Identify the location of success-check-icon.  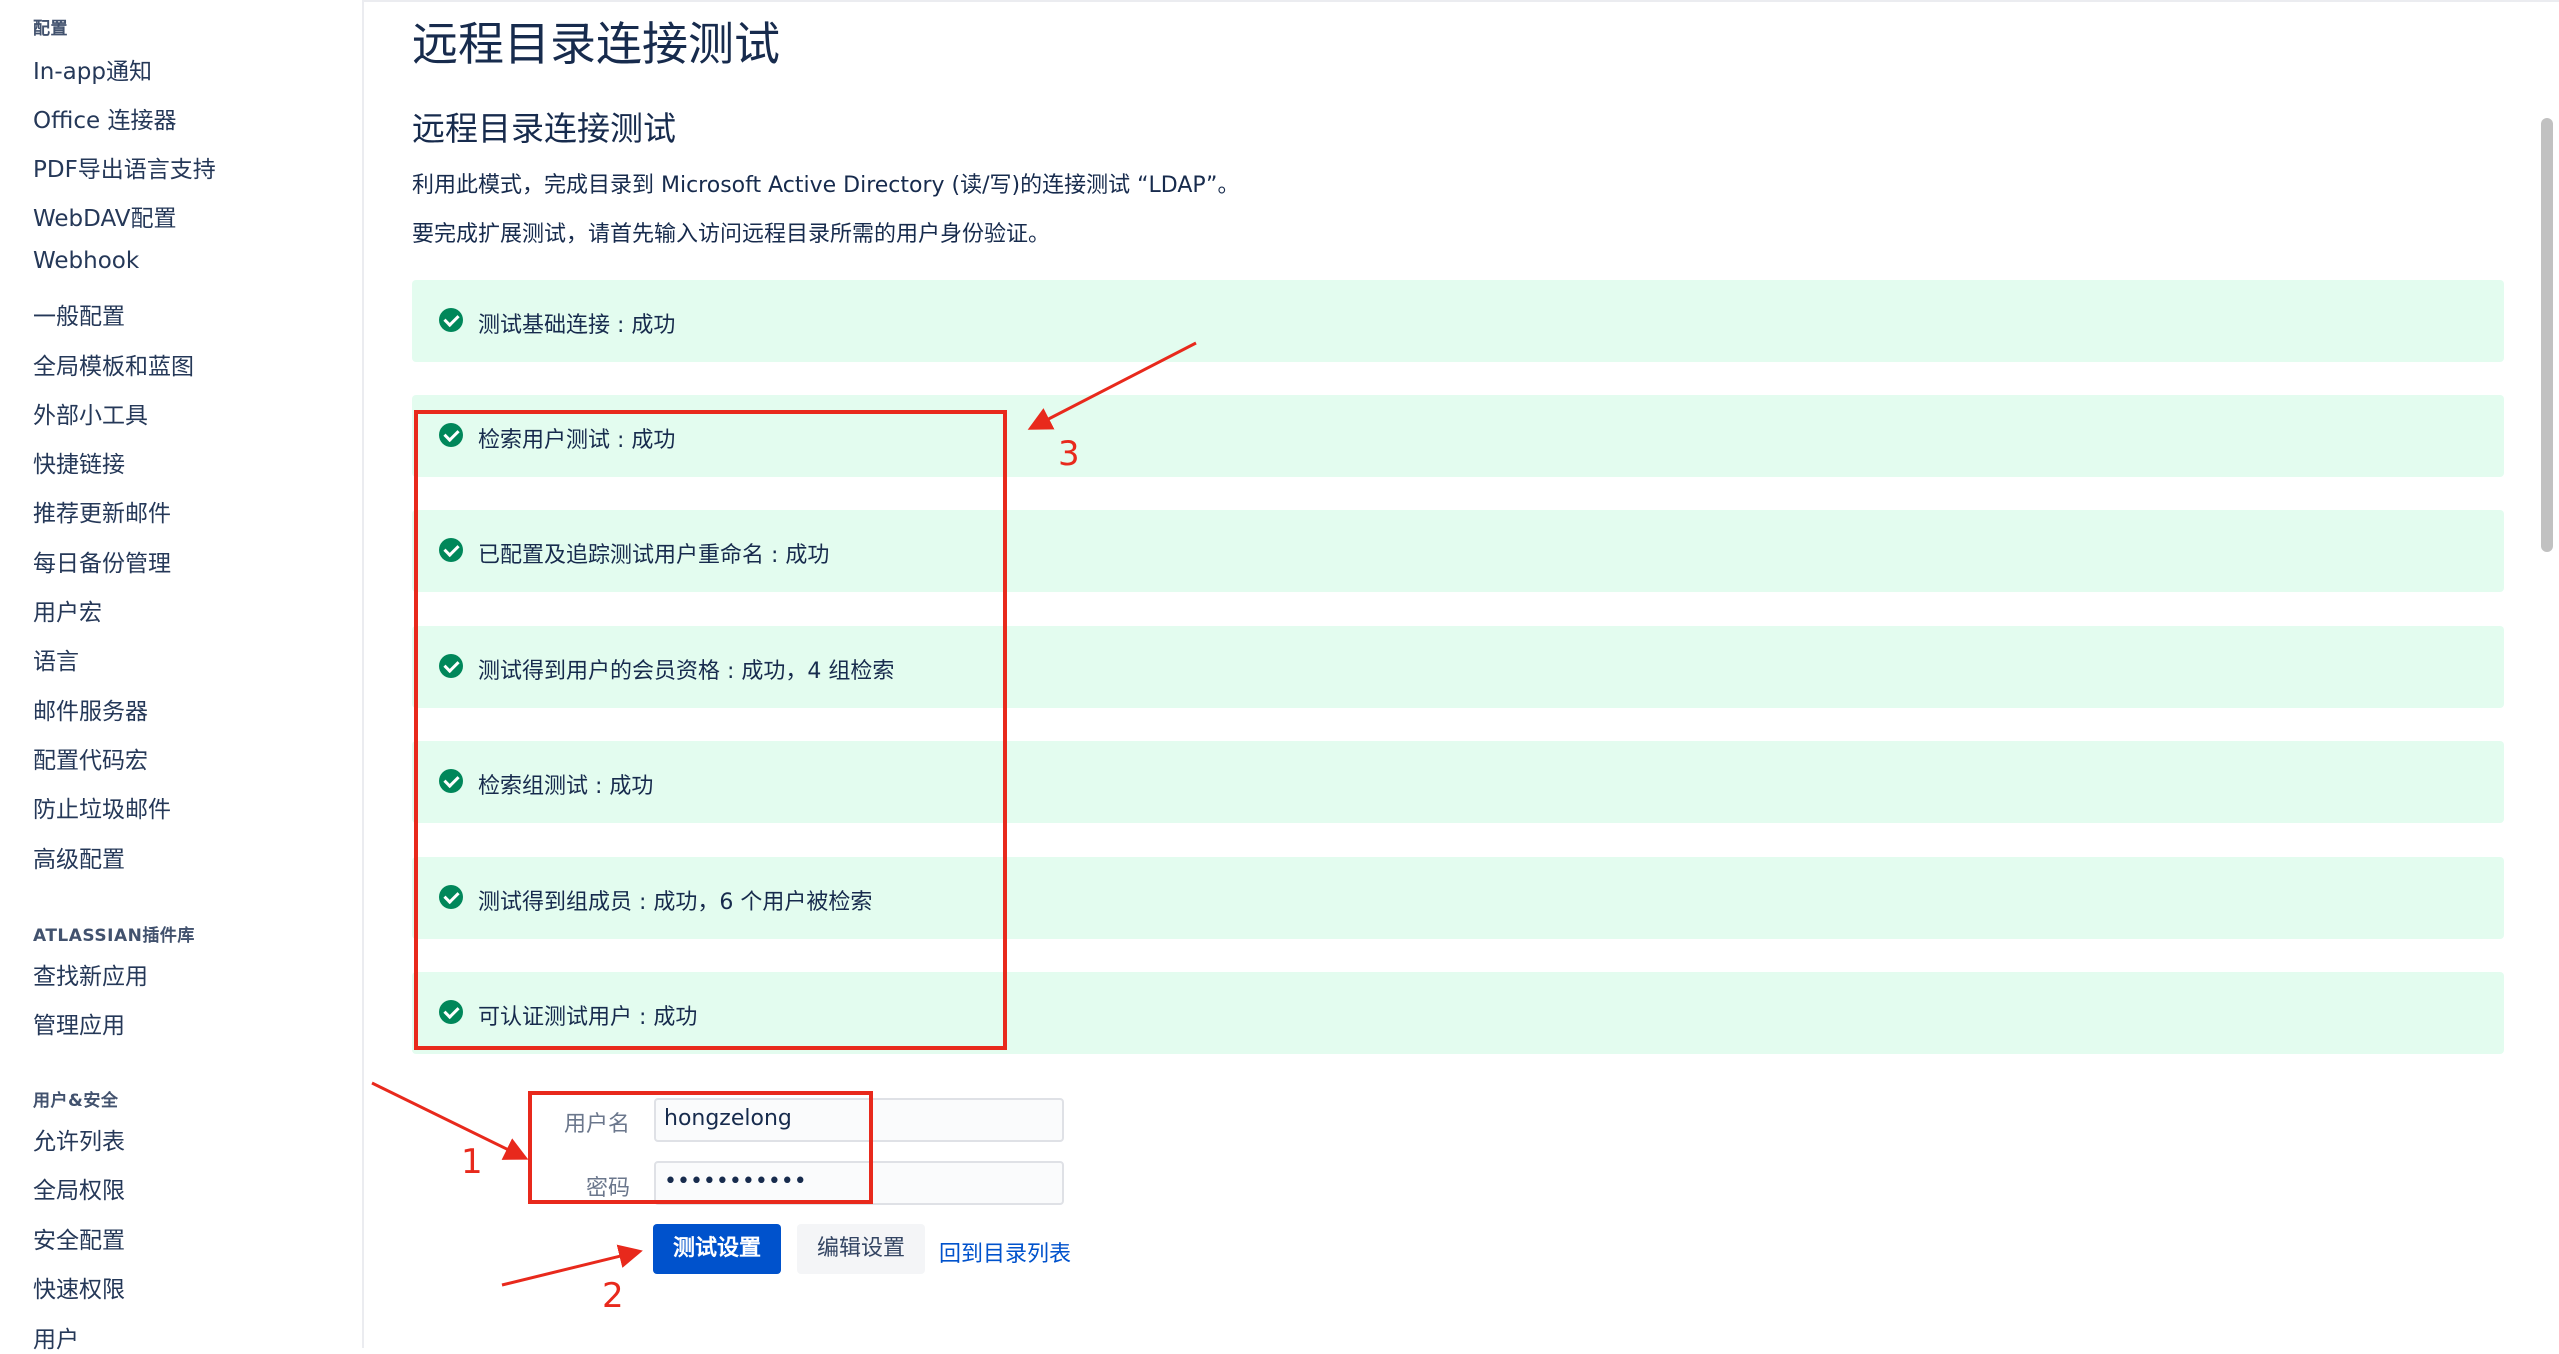
(451, 320).